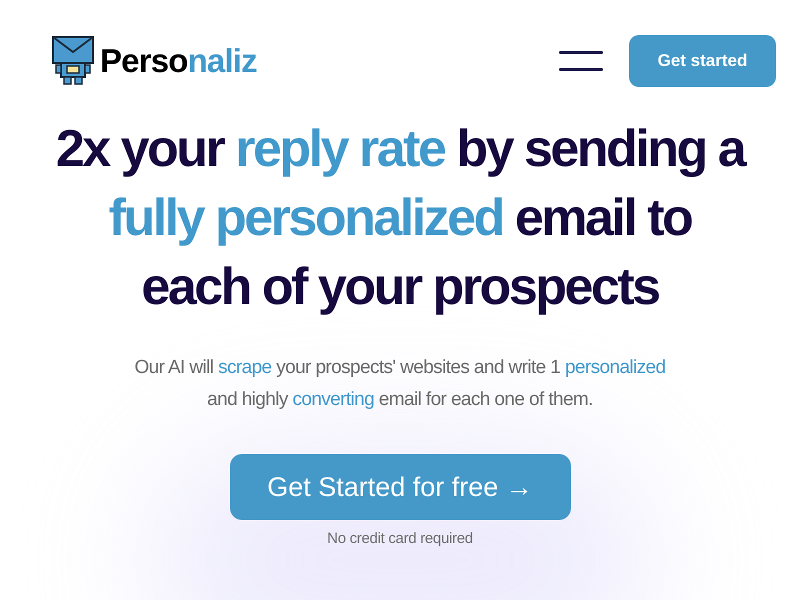  I want to click on headline-text: fully personalized email to, so click(400, 218).